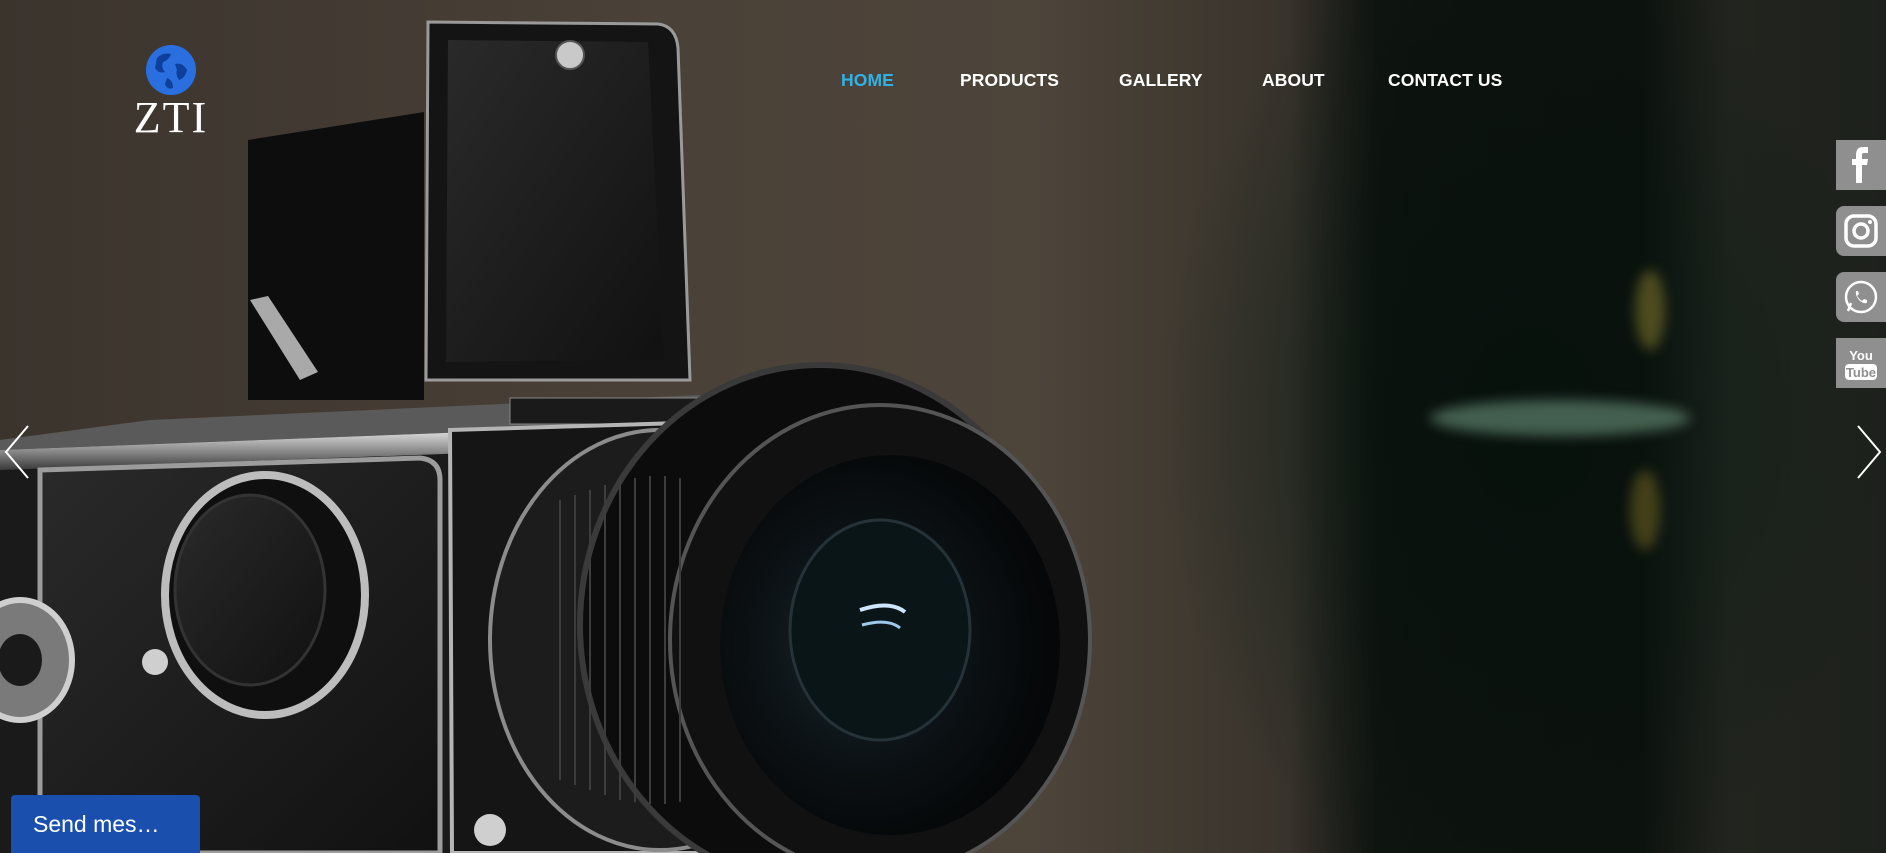 Image resolution: width=1886 pixels, height=853 pixels. I want to click on nav-products: PRODUCTS, so click(1009, 80).